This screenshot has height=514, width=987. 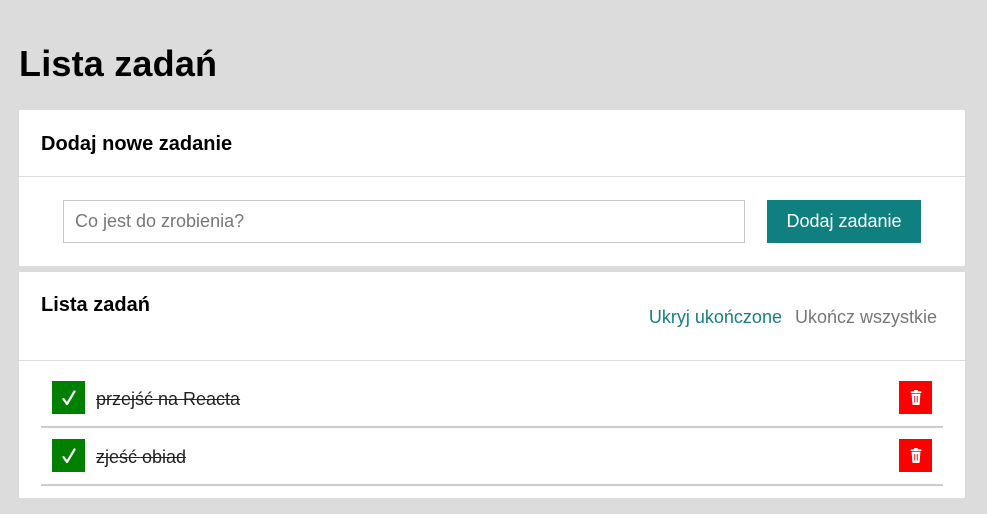 What do you see at coordinates (137, 144) in the screenshot?
I see `add-section-title: Dodaj nowe zadanie` at bounding box center [137, 144].